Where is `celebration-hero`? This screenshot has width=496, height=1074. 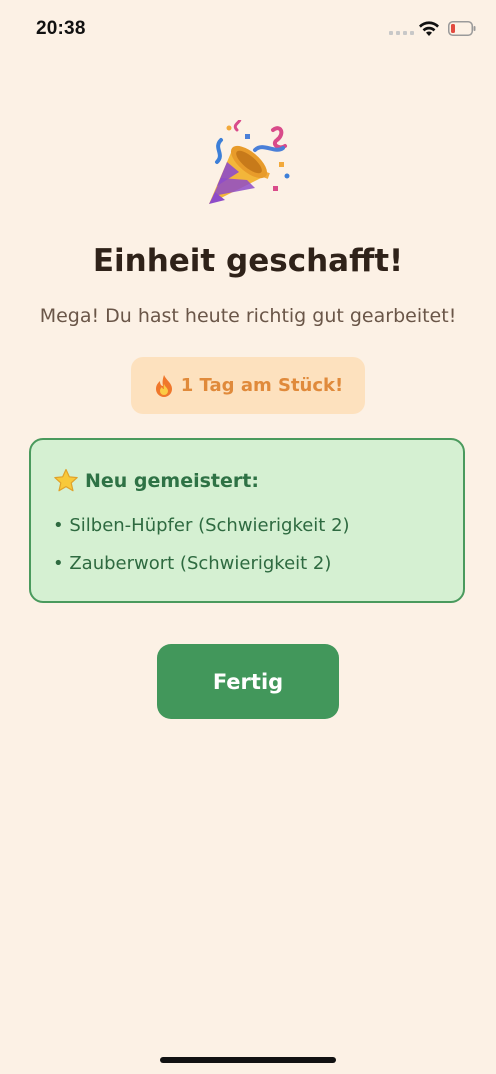 celebration-hero is located at coordinates (248, 167).